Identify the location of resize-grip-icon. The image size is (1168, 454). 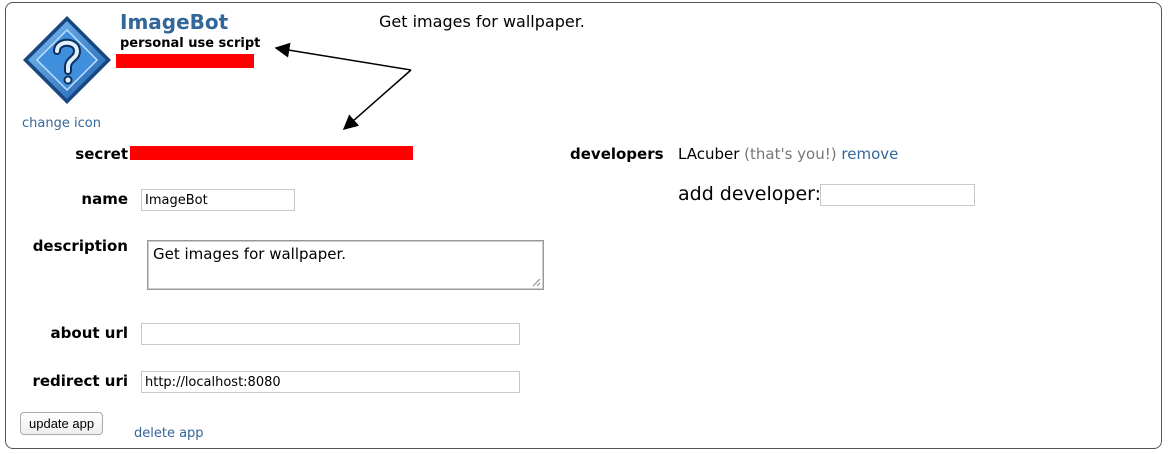
(536, 282).